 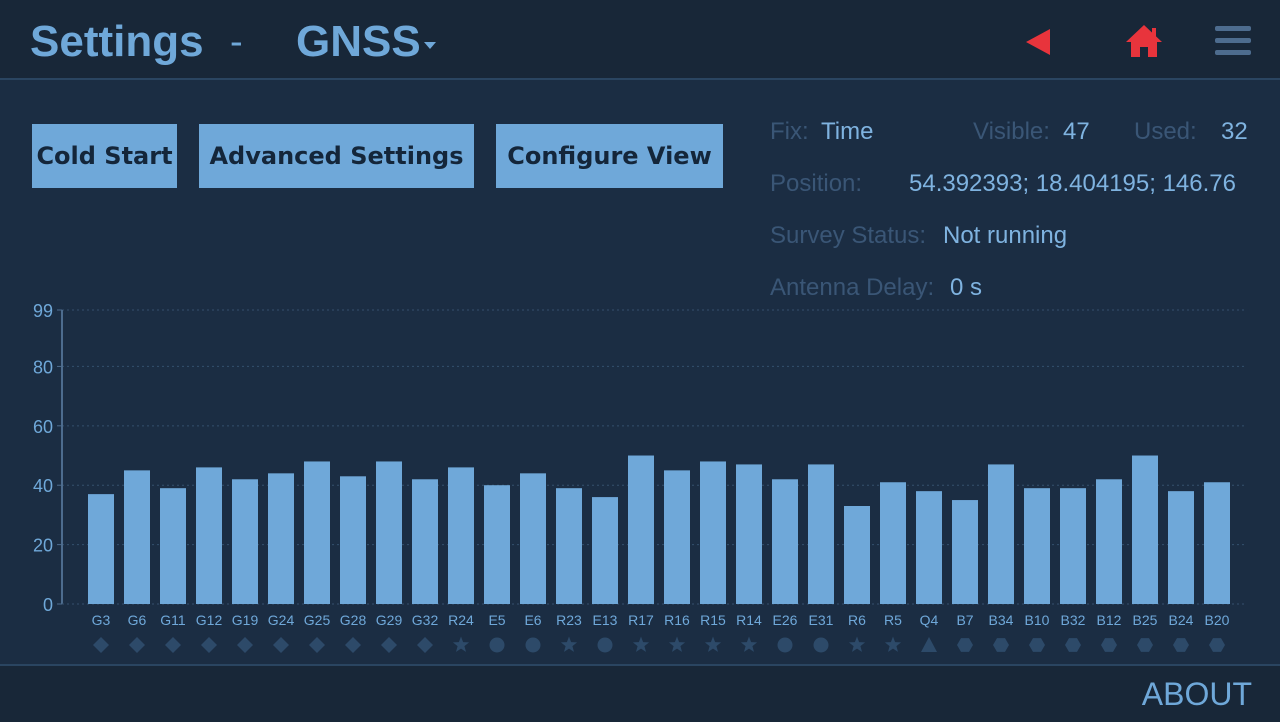 I want to click on bar-E26, so click(x=785, y=541).